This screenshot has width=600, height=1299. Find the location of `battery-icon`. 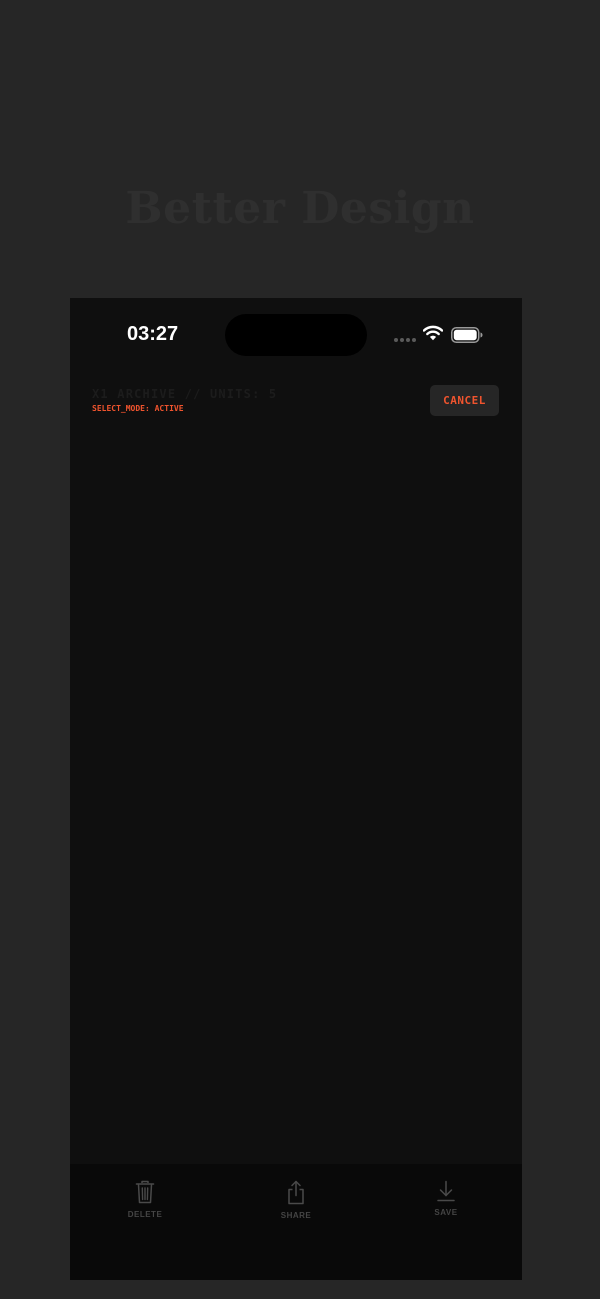

battery-icon is located at coordinates (467, 335).